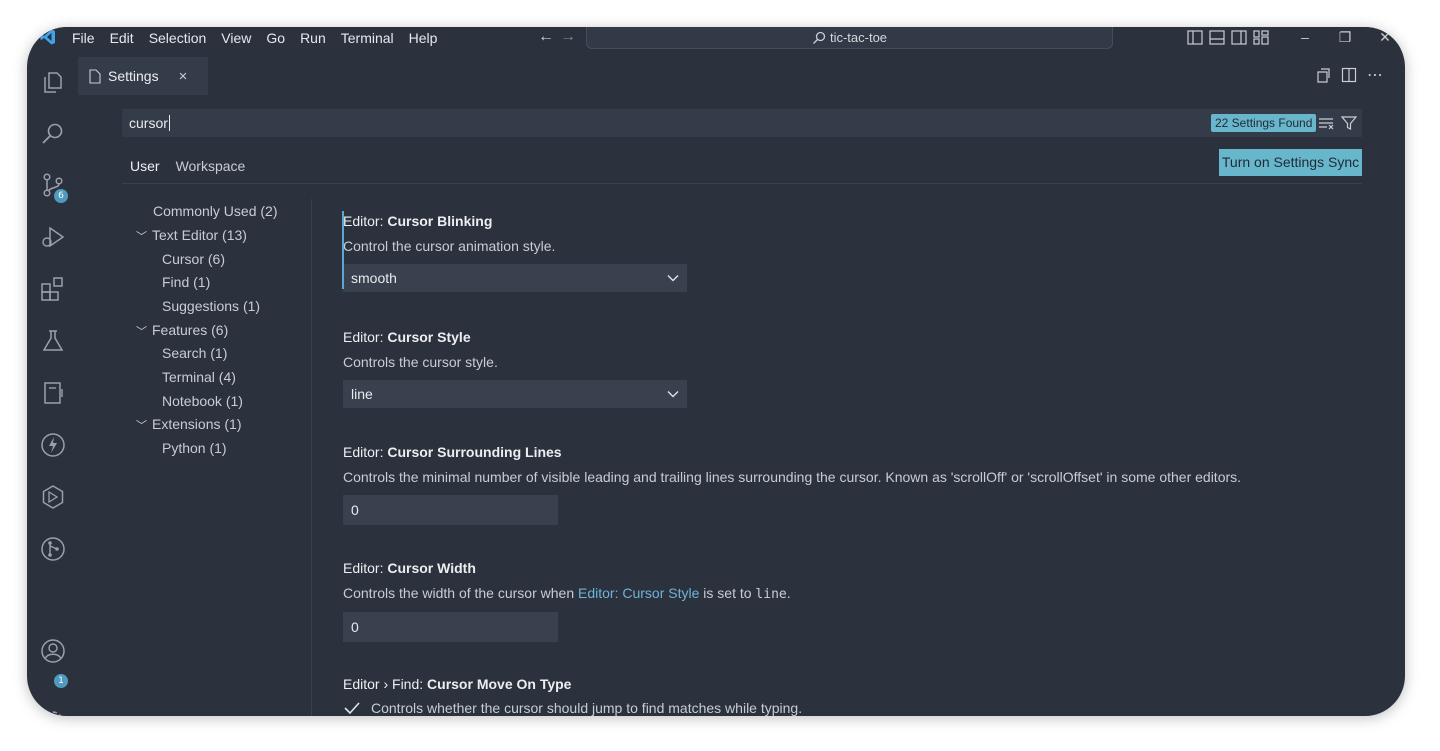 The width and height of the screenshot is (1440, 751). Describe the element at coordinates (423, 38) in the screenshot. I see `menu-help: Help` at that location.